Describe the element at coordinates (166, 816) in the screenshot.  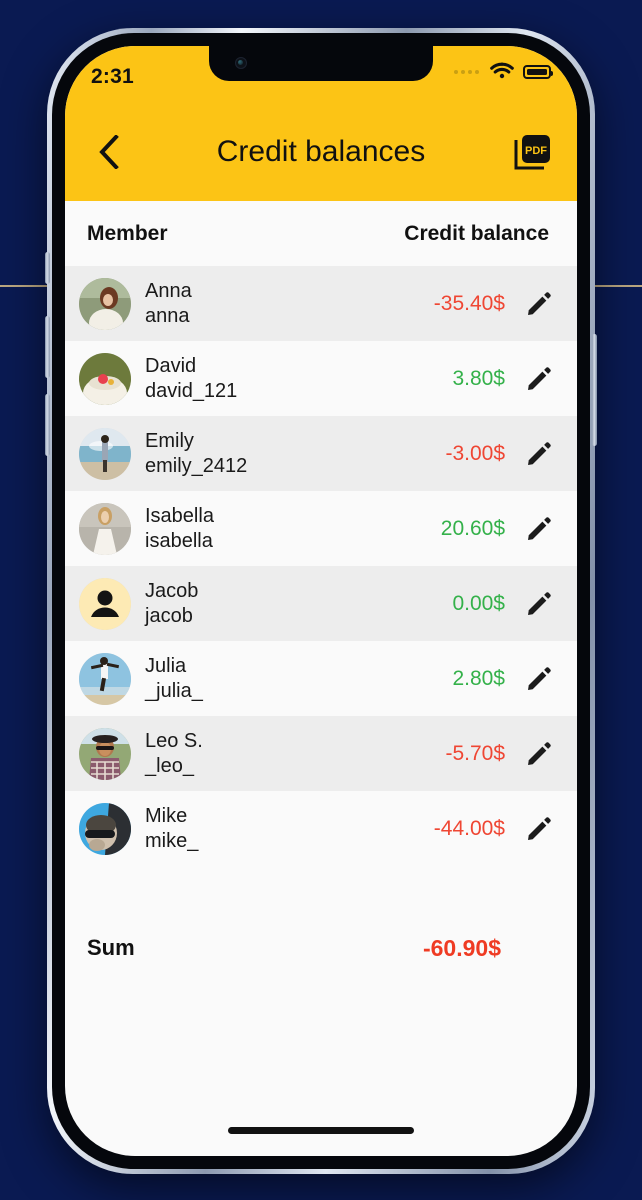
I see `member-name: Mike` at that location.